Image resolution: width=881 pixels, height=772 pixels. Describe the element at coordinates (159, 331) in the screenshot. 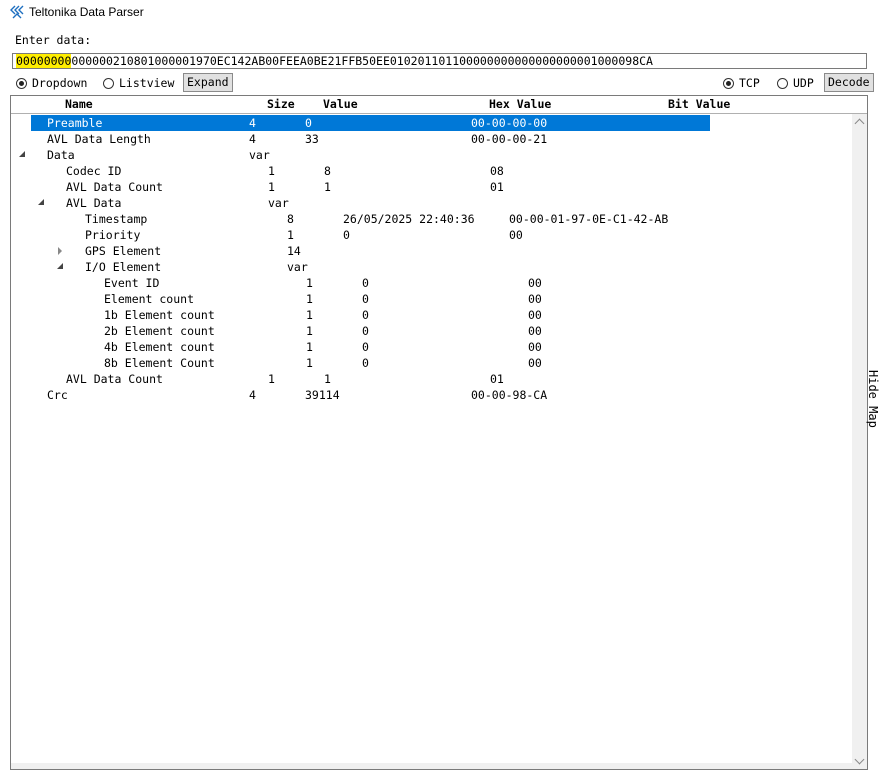

I see `cell-name: 2b Element count` at that location.